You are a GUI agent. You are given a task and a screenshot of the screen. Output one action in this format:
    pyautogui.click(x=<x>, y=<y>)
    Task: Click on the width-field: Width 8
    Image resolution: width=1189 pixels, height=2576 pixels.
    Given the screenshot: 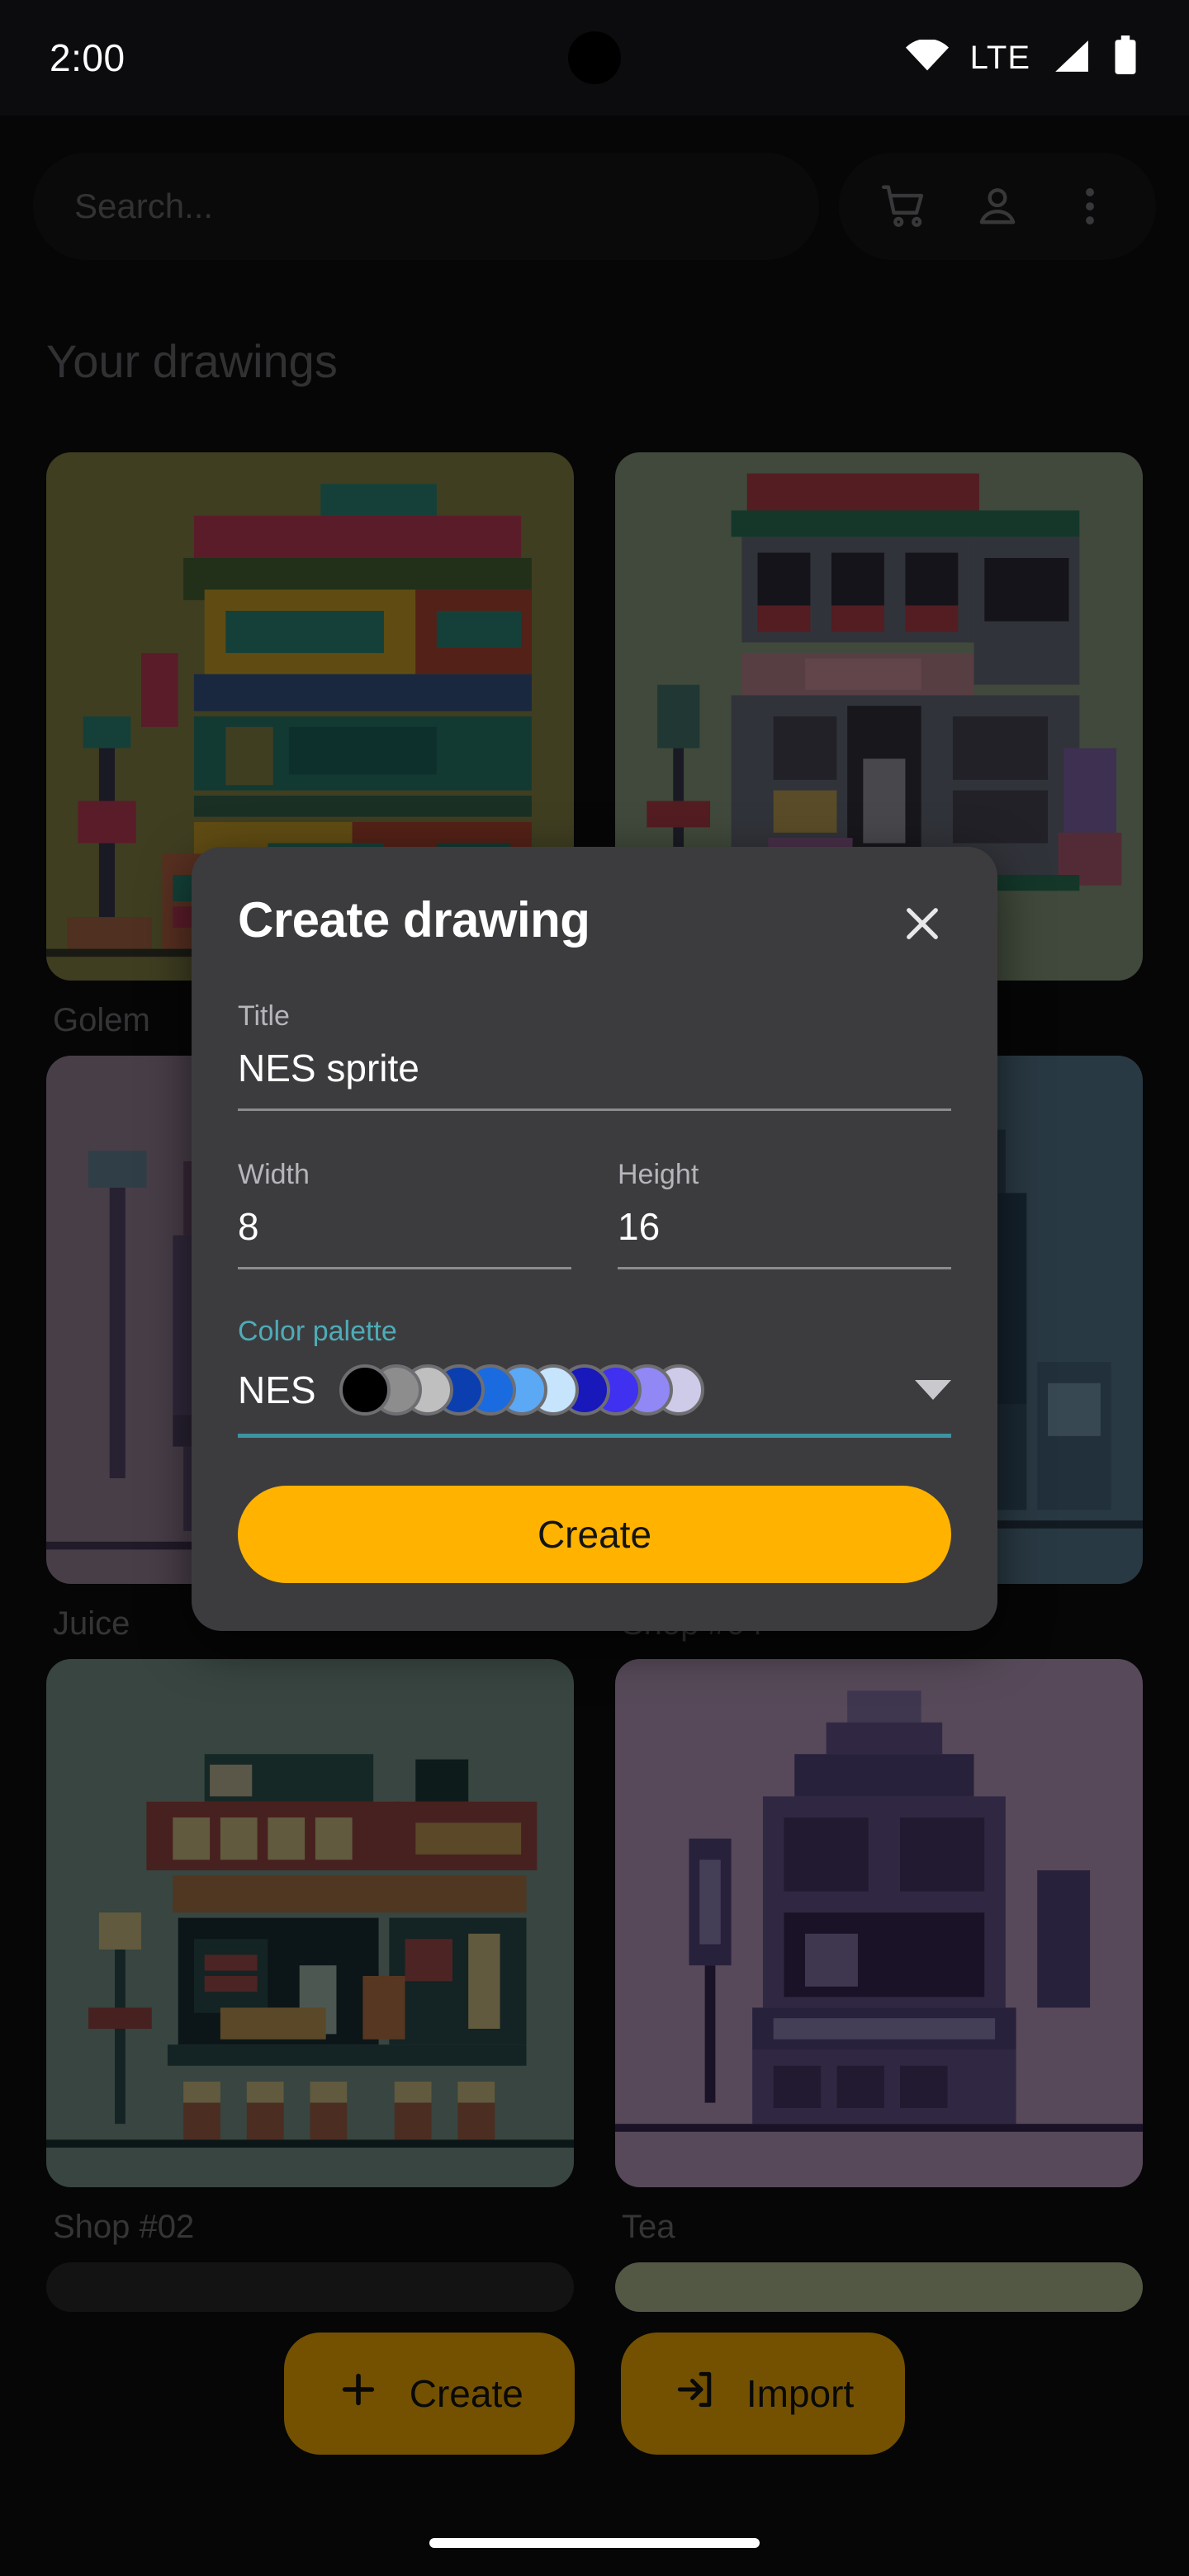 What is the action you would take?
    pyautogui.click(x=404, y=1214)
    